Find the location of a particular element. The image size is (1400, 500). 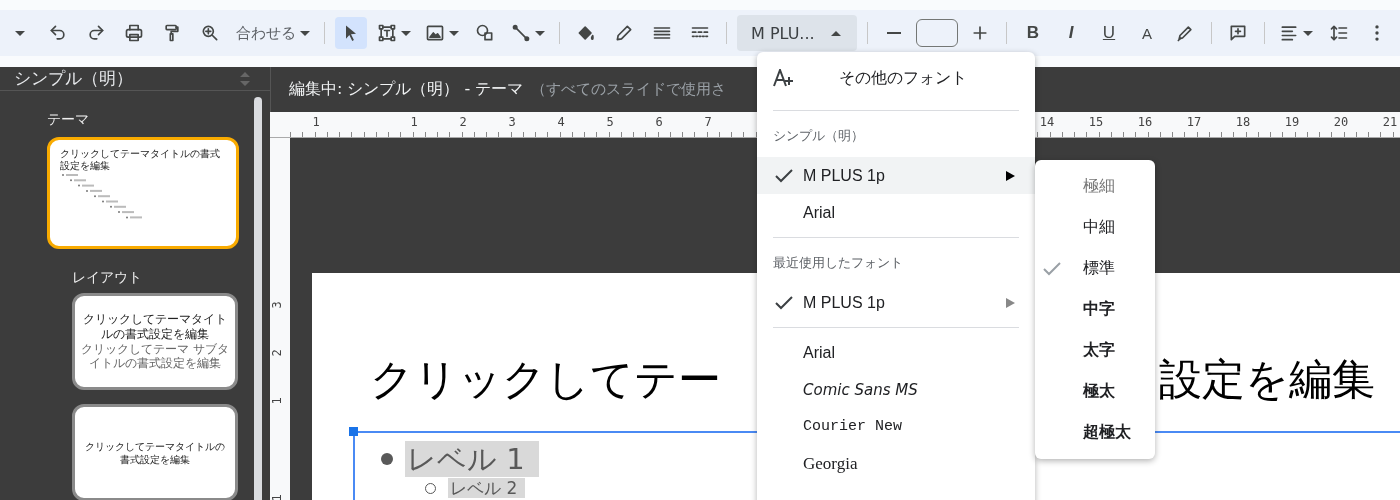

ruler-number: 18 is located at coordinates (1243, 122).